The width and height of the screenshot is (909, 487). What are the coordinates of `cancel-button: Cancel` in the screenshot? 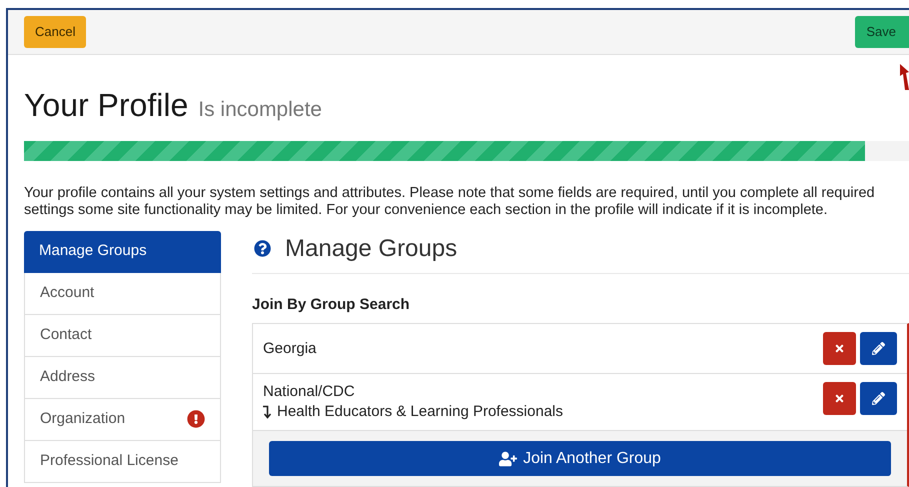 It's located at (55, 32).